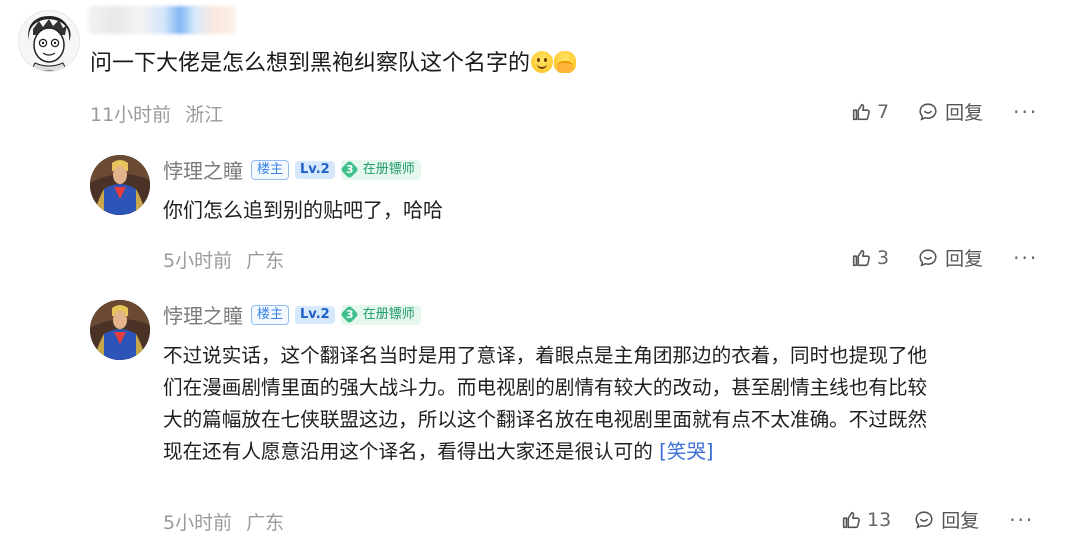 The image size is (1082, 548). Describe the element at coordinates (883, 257) in the screenshot. I see `like-count: 3` at that location.